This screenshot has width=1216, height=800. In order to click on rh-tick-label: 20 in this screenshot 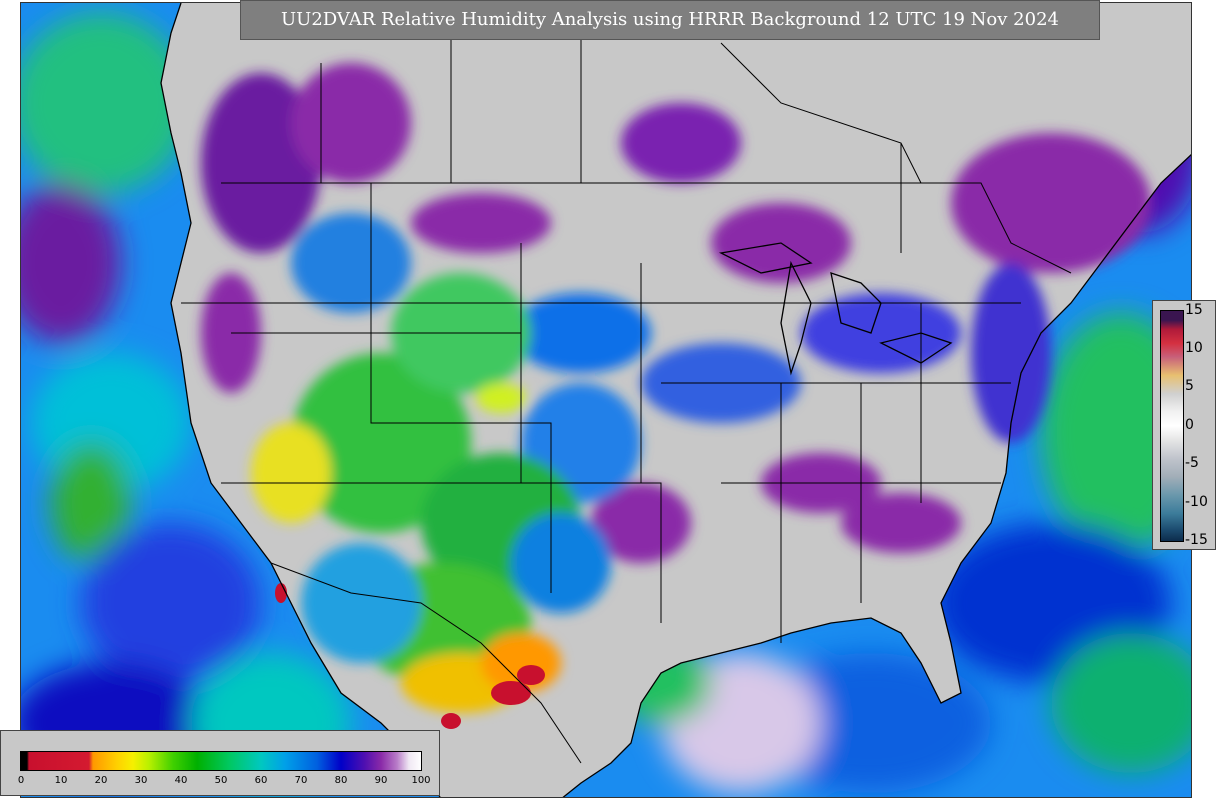, I will do `click(101, 780)`.